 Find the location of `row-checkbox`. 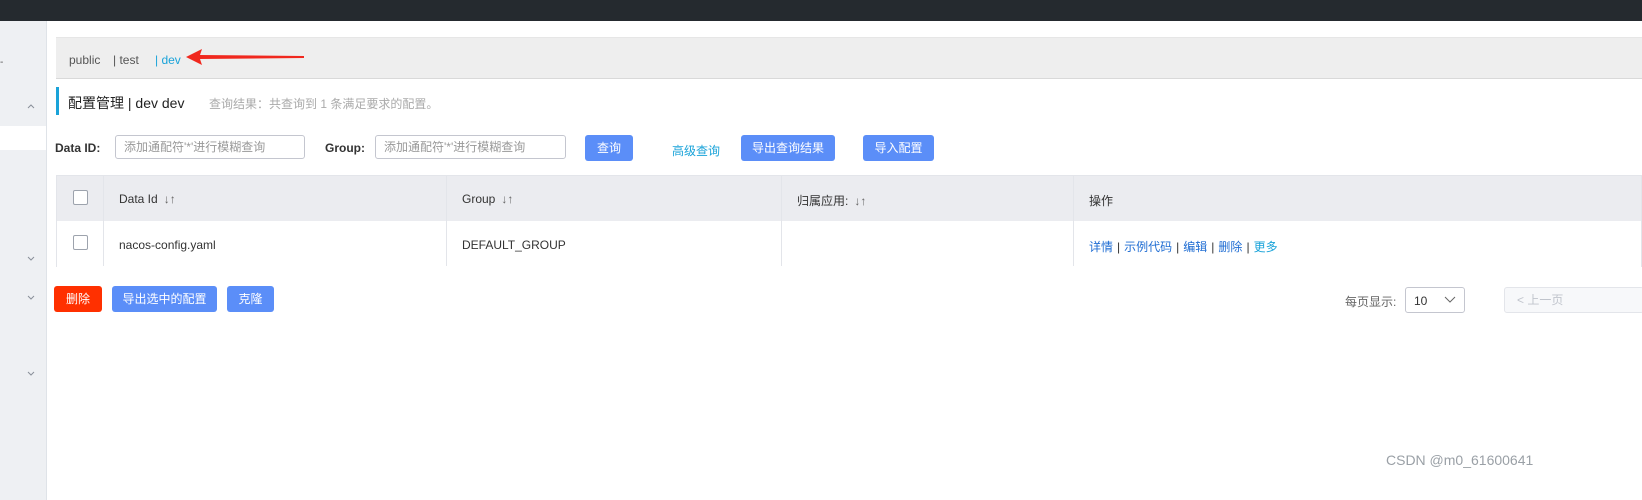

row-checkbox is located at coordinates (80, 242).